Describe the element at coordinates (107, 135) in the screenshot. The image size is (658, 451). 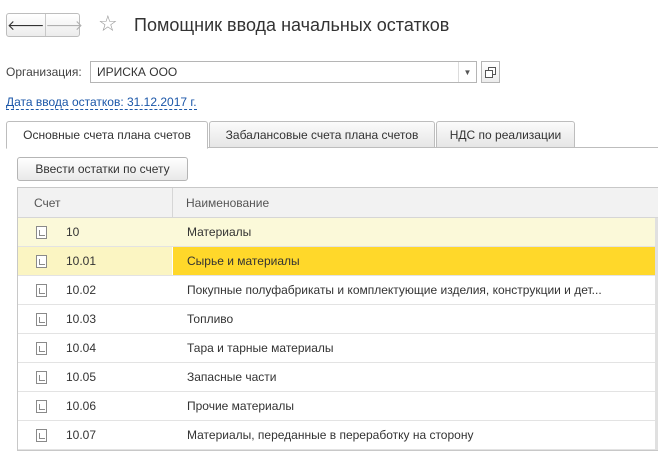
I see `tab-main-accounts: Основные счета плана счетов` at that location.